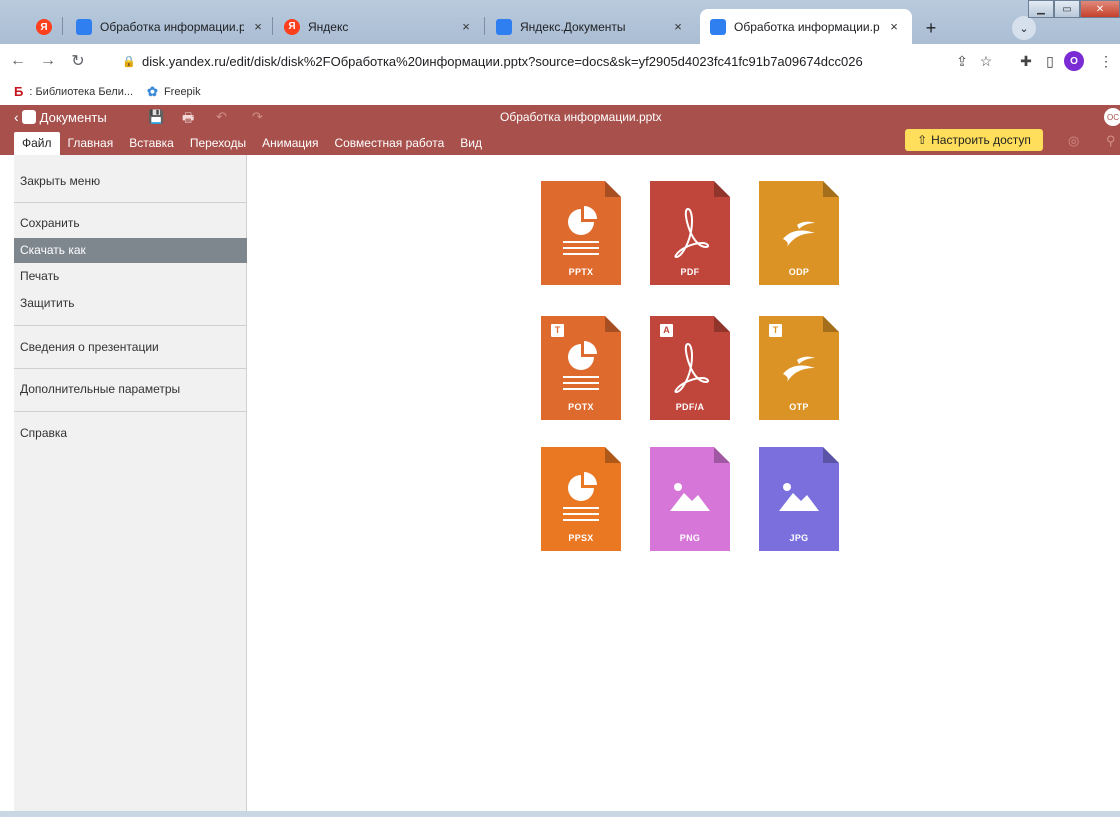 This screenshot has width=1120, height=817. I want to click on tab-label: Яндекс.Документы, so click(573, 26).